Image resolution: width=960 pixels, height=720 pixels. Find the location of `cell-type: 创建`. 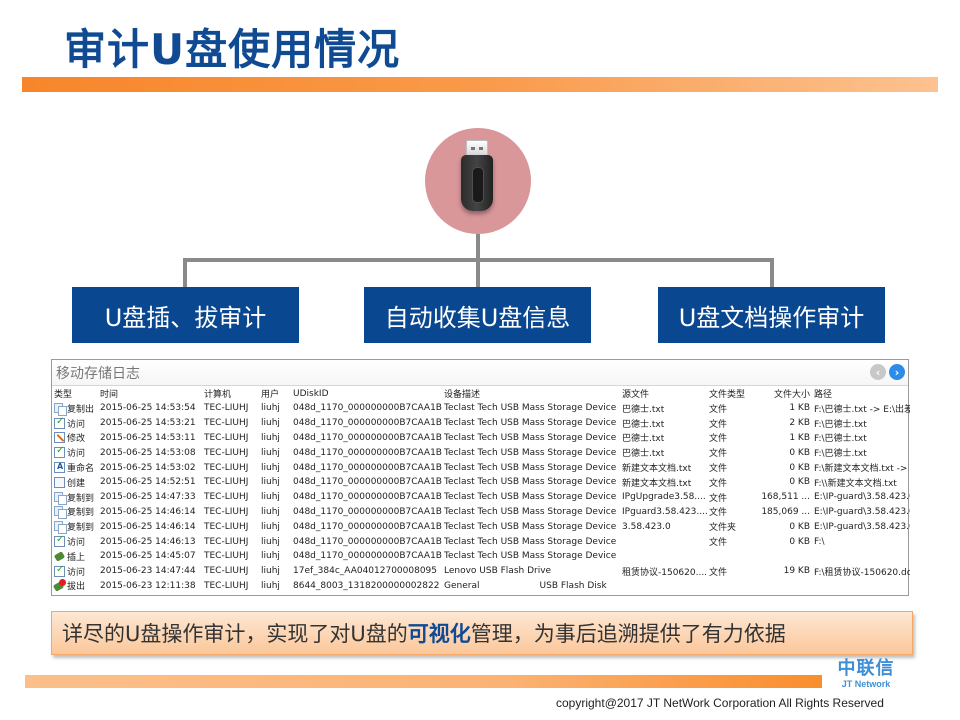

cell-type: 创建 is located at coordinates (75, 482).